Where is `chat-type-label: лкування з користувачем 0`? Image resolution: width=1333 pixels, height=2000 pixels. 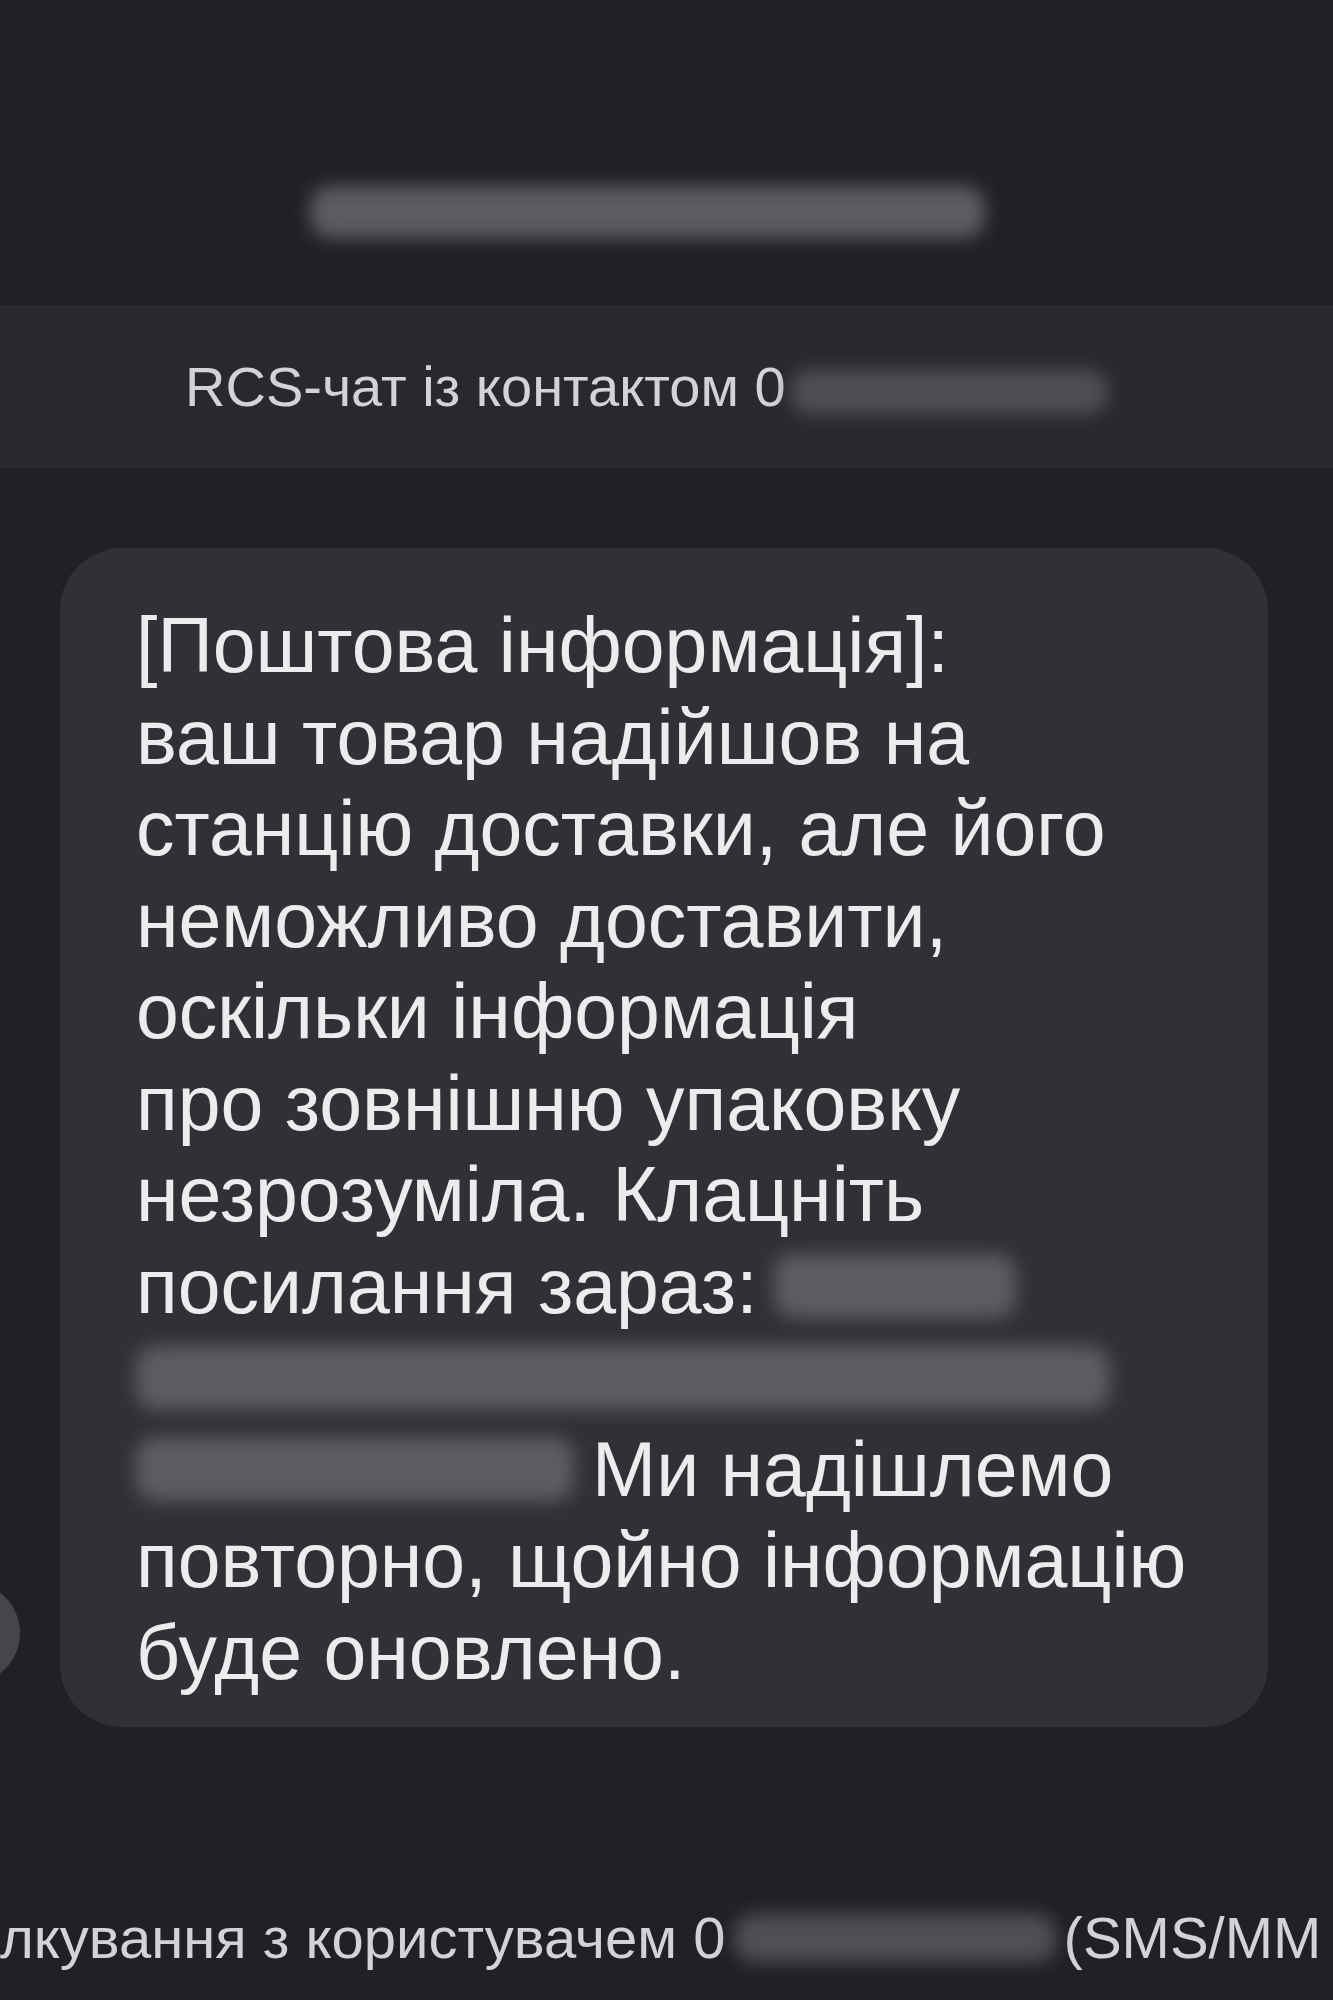
chat-type-label: лкування з користувачем 0 is located at coordinates (363, 1938).